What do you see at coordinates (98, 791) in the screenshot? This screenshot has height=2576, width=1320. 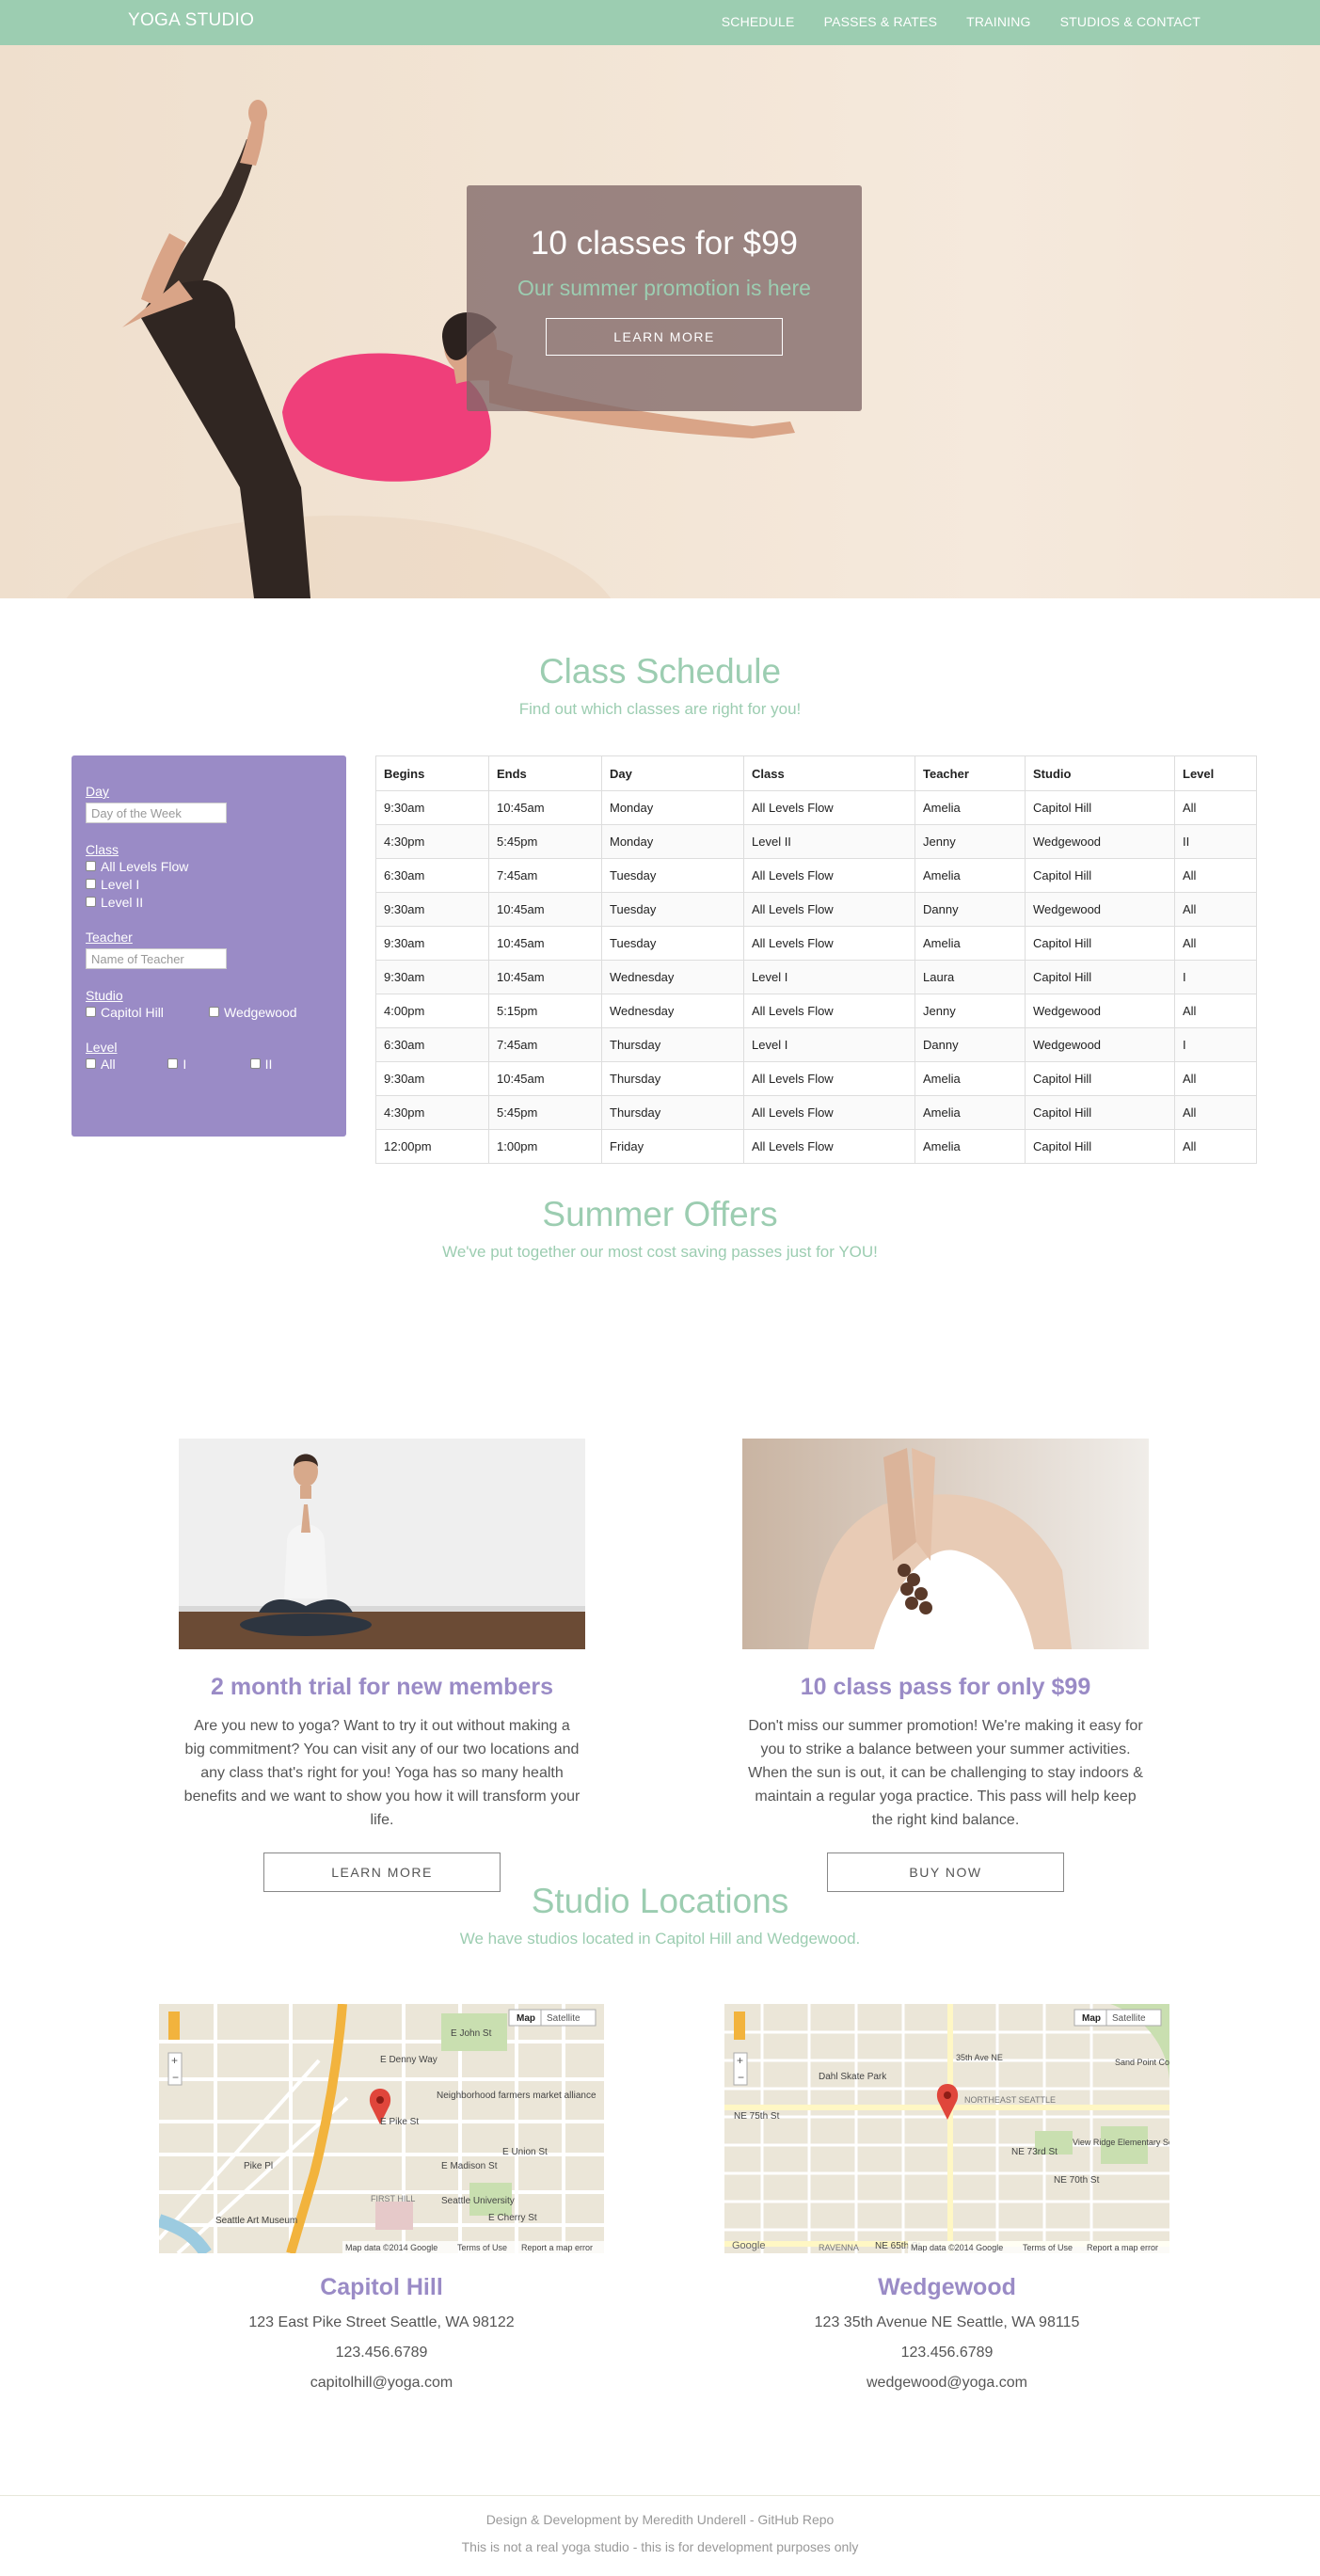 I see `day-filter-label: Day` at bounding box center [98, 791].